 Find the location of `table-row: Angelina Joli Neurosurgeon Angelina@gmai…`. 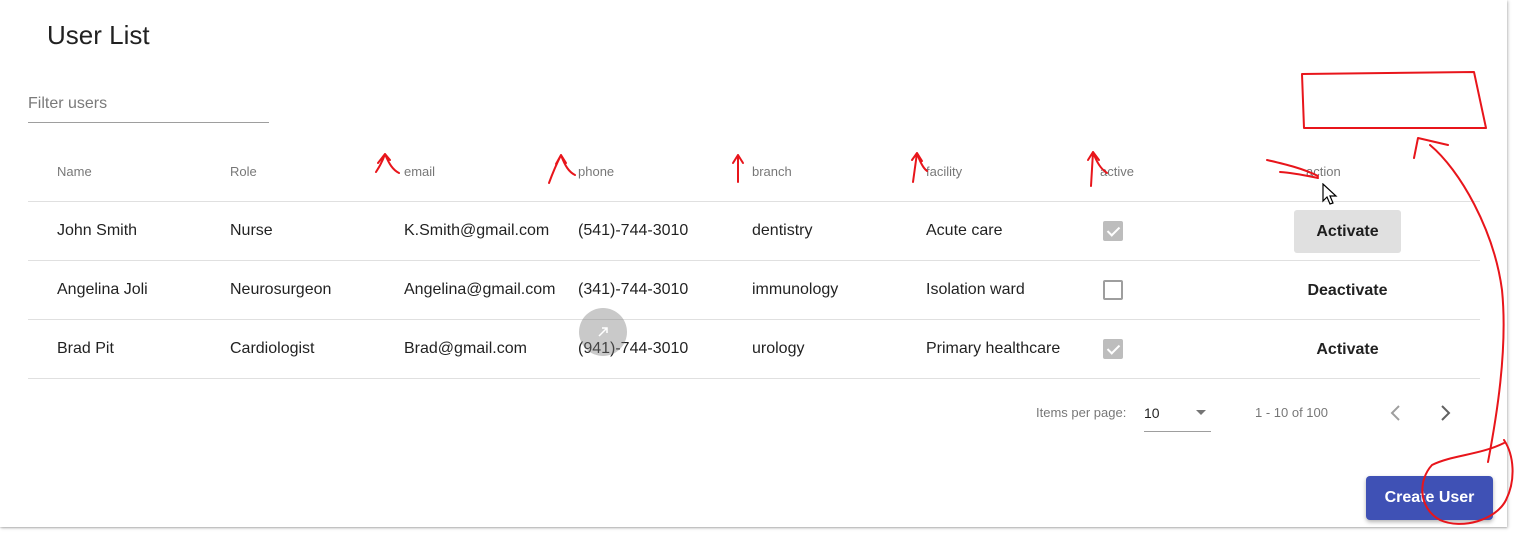

table-row: Angelina Joli Neurosurgeon Angelina@gmai… is located at coordinates (754, 290).